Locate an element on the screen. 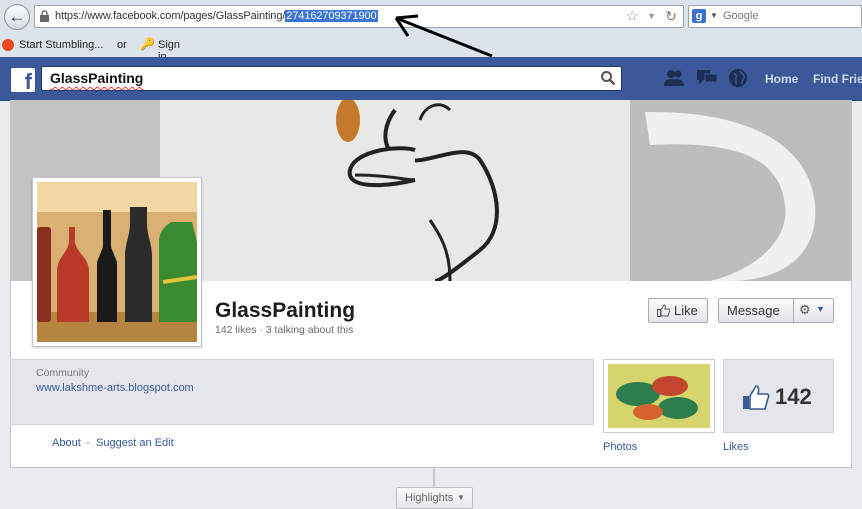 Image resolution: width=862 pixels, height=509 pixels. star-icon: ☆ is located at coordinates (632, 16).